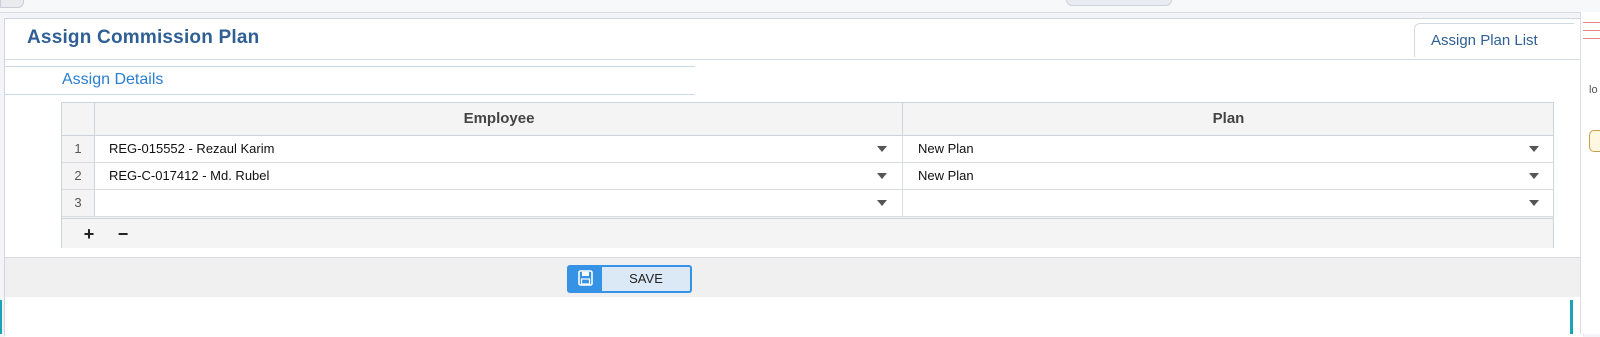 The width and height of the screenshot is (1600, 337). What do you see at coordinates (1594, 141) in the screenshot?
I see `edge-handle` at bounding box center [1594, 141].